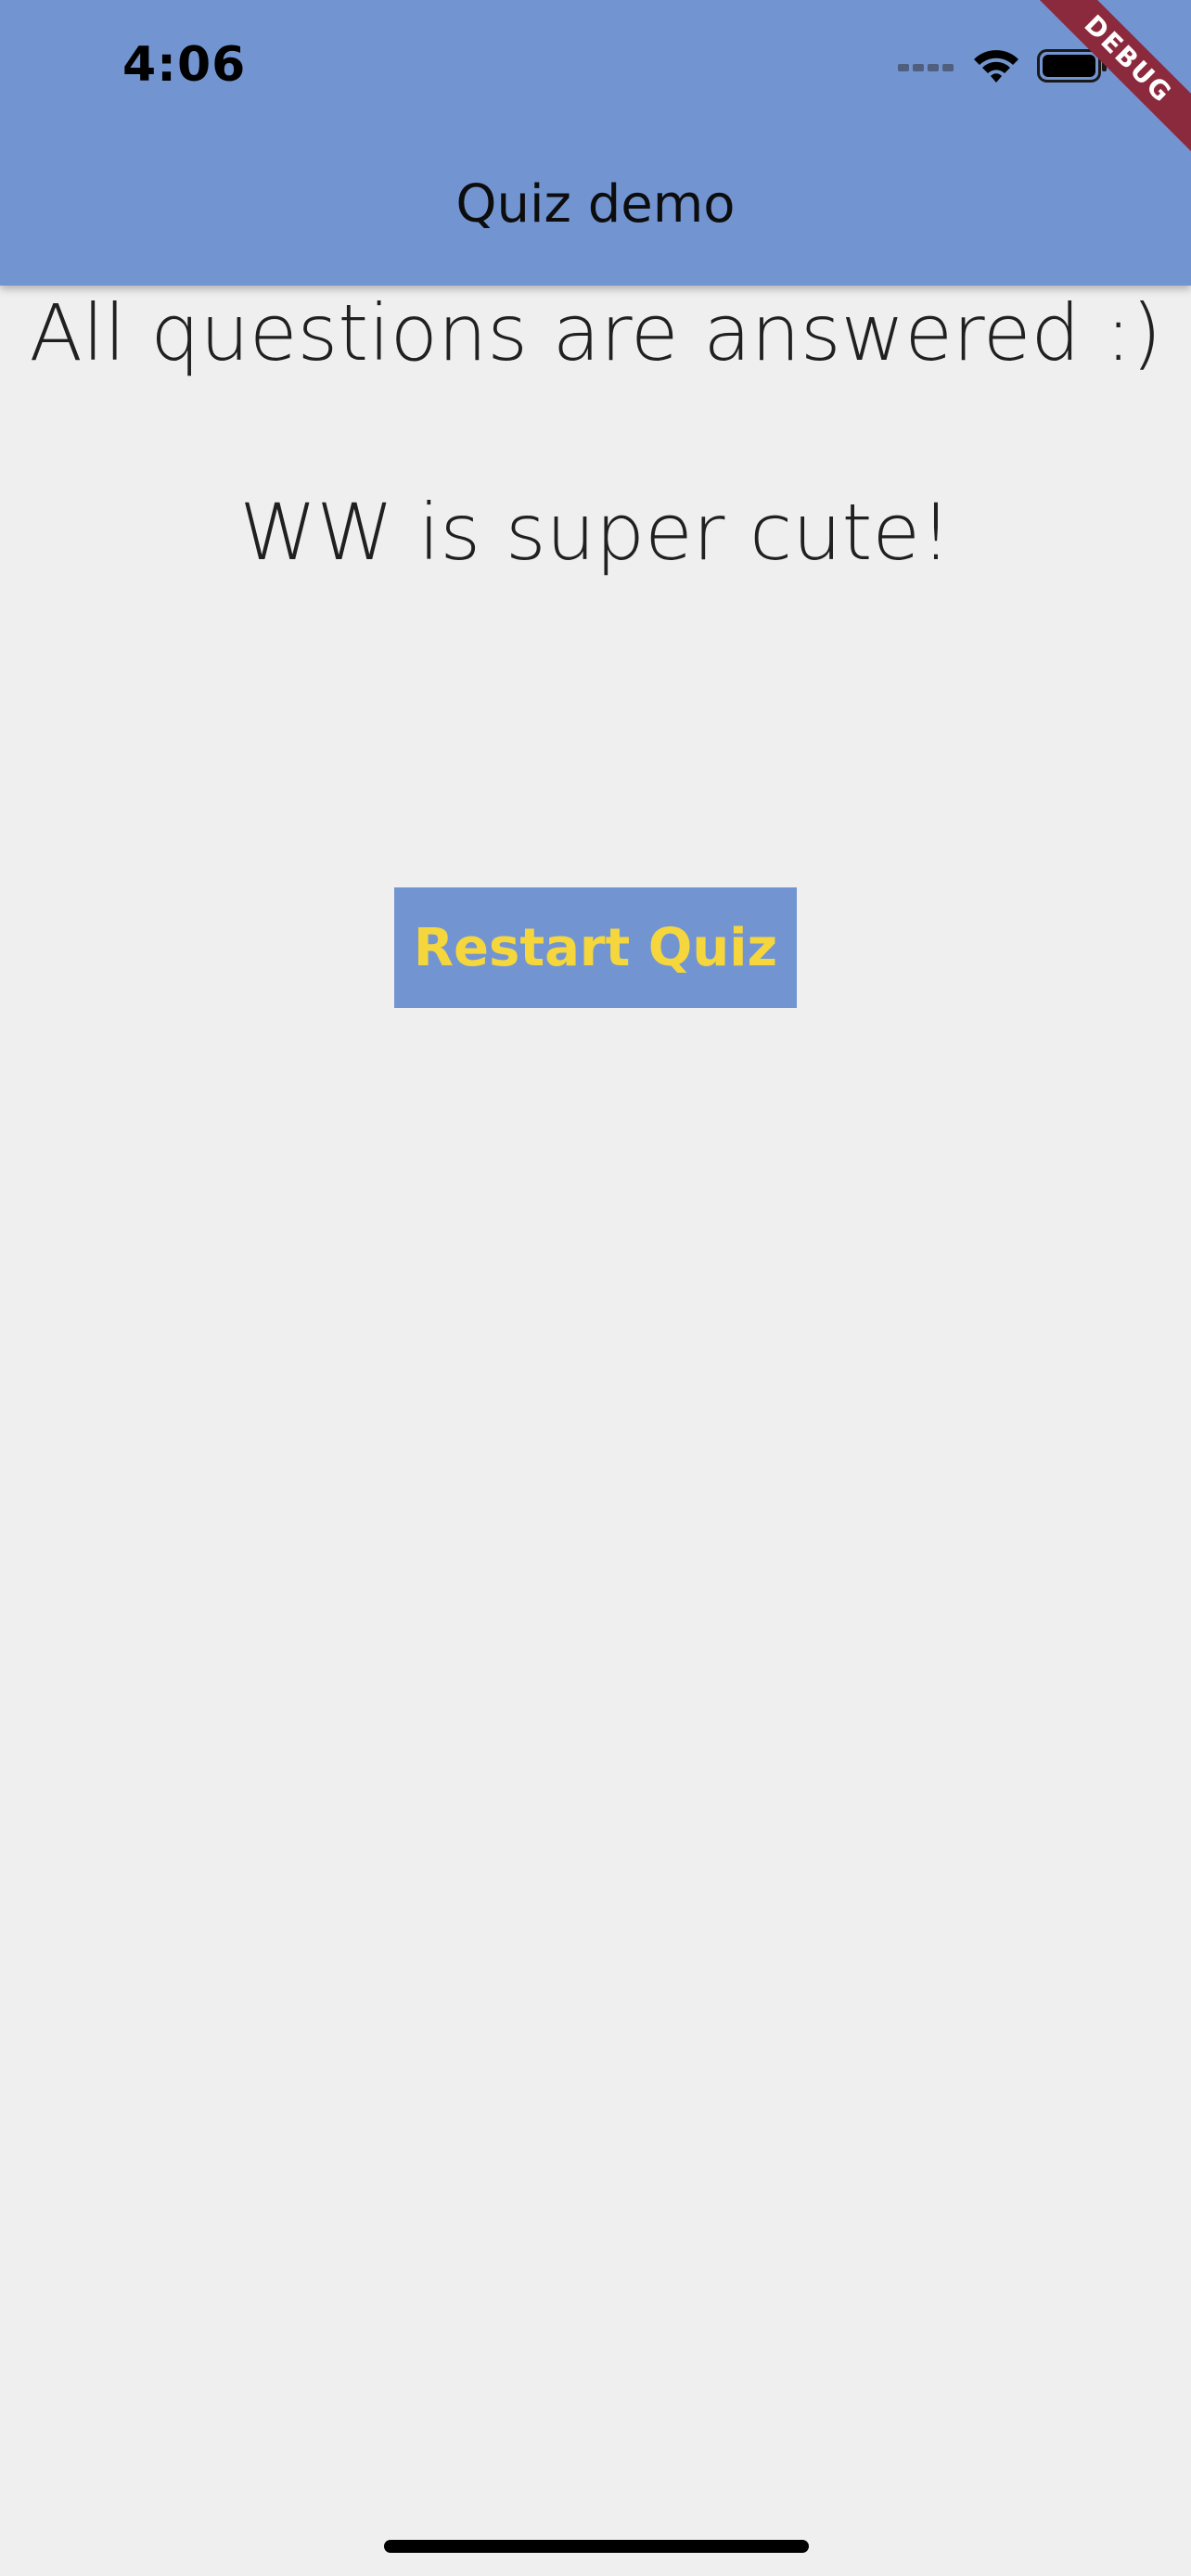 The width and height of the screenshot is (1191, 2576). Describe the element at coordinates (597, 2546) in the screenshot. I see `home-indicator` at that location.